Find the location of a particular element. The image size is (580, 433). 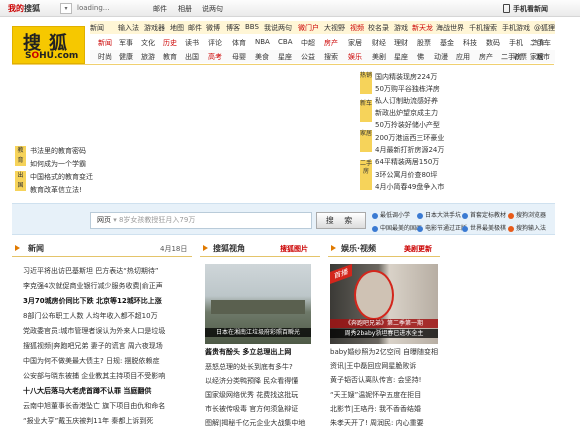

nav-item: 新闻 is located at coordinates (105, 43).